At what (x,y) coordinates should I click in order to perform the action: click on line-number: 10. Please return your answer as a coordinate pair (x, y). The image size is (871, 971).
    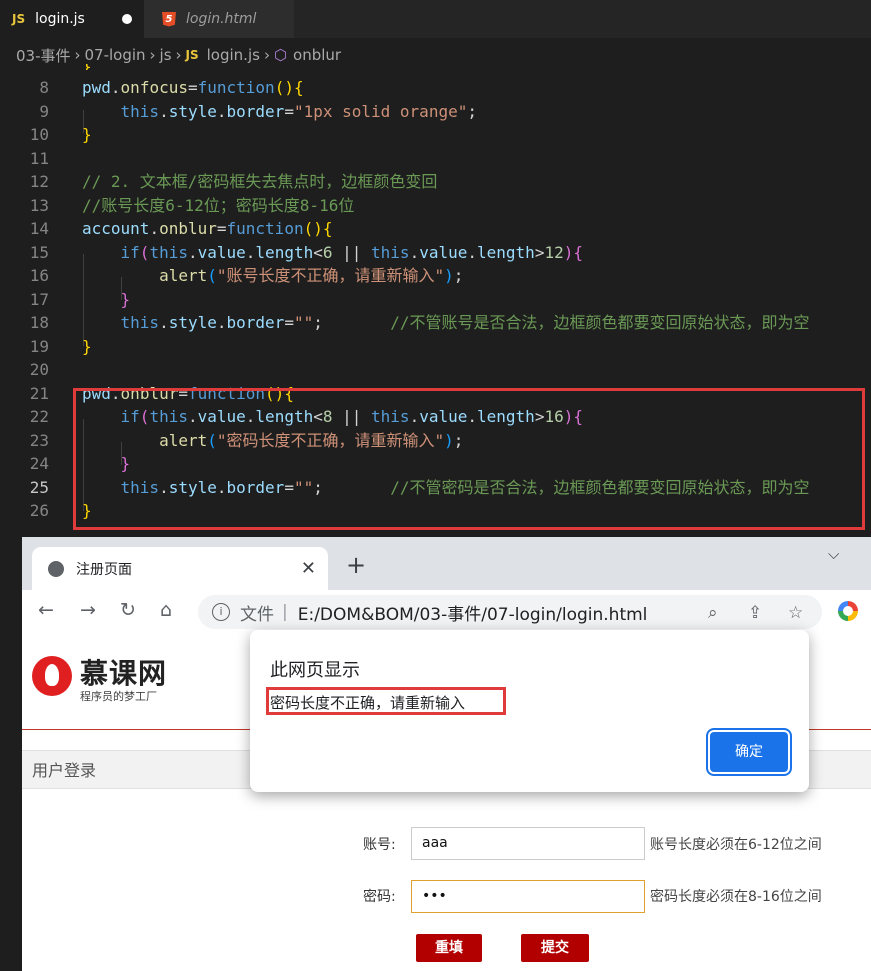
    Looking at the image, I should click on (39, 134).